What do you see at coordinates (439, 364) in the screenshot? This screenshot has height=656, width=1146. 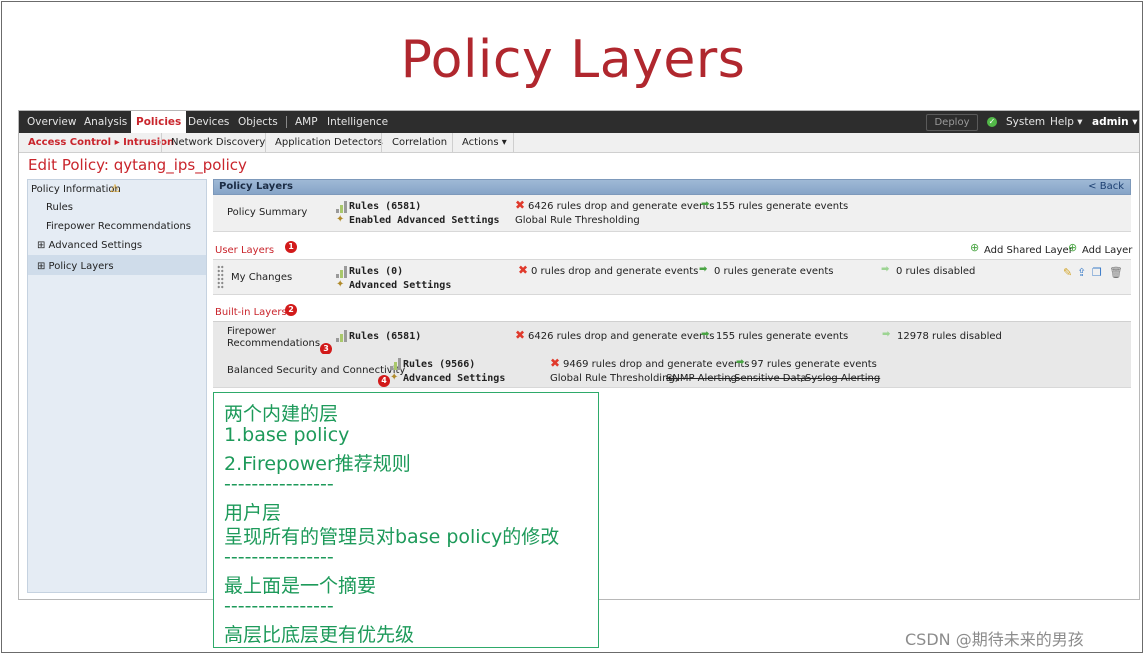 I see `balanced-rules: Rules (9566)` at bounding box center [439, 364].